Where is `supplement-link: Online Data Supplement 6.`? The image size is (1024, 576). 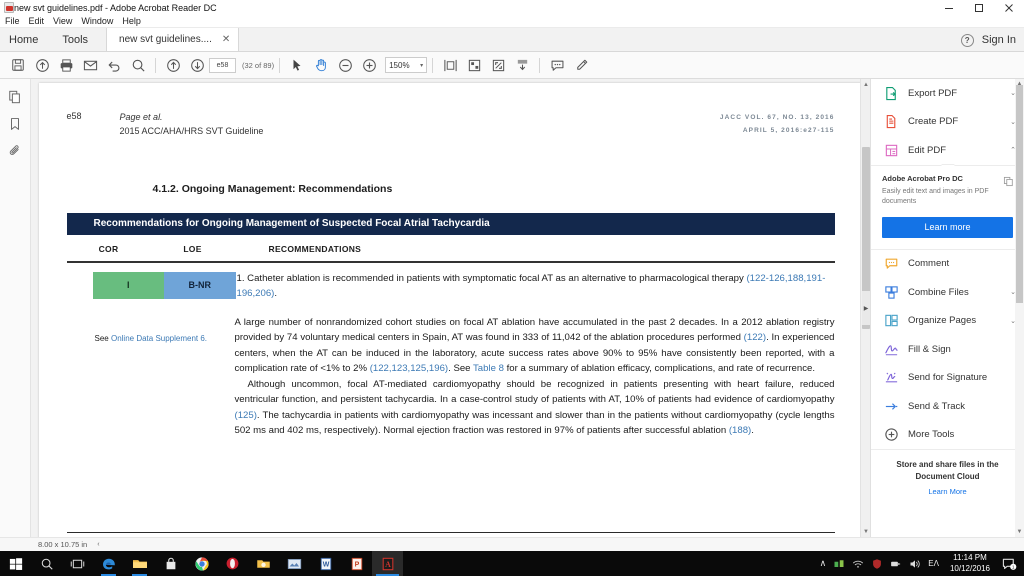 supplement-link: Online Data Supplement 6. is located at coordinates (159, 338).